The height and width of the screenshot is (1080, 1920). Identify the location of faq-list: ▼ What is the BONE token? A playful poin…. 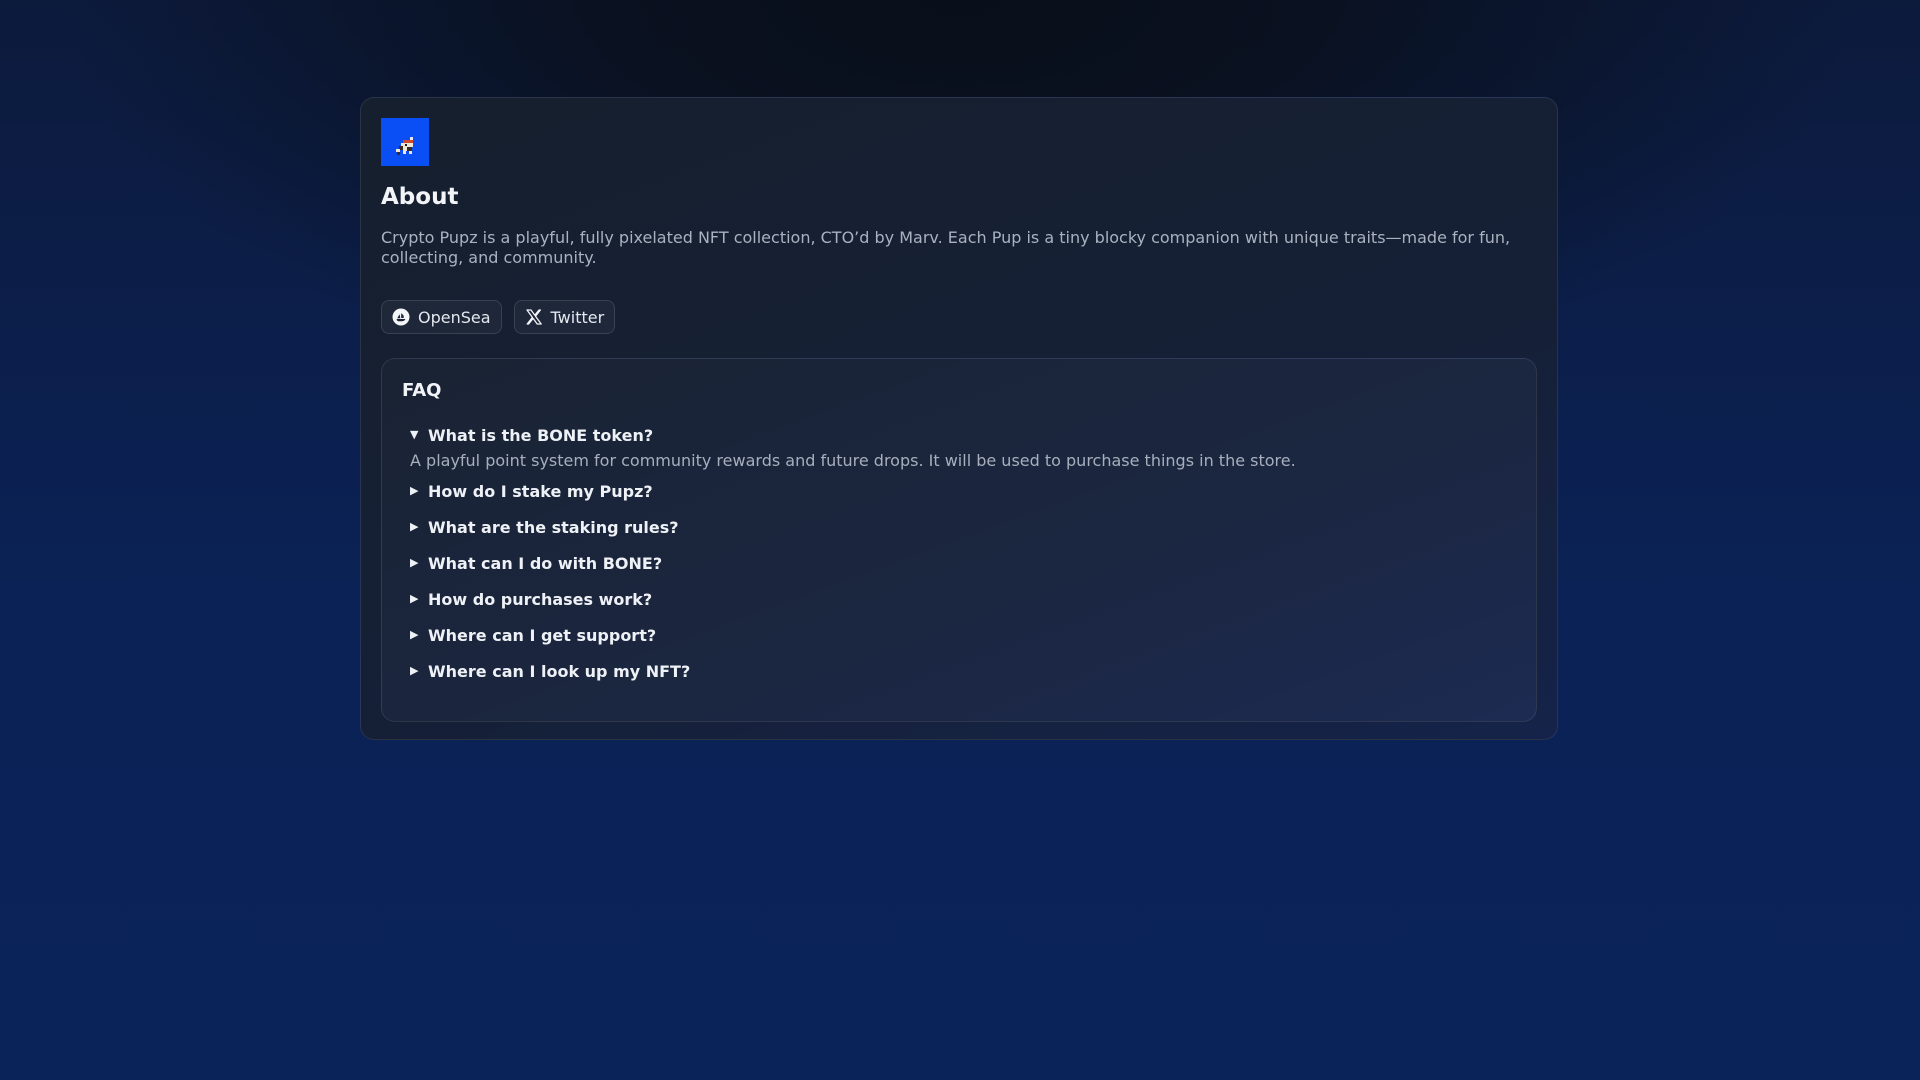
(959, 553).